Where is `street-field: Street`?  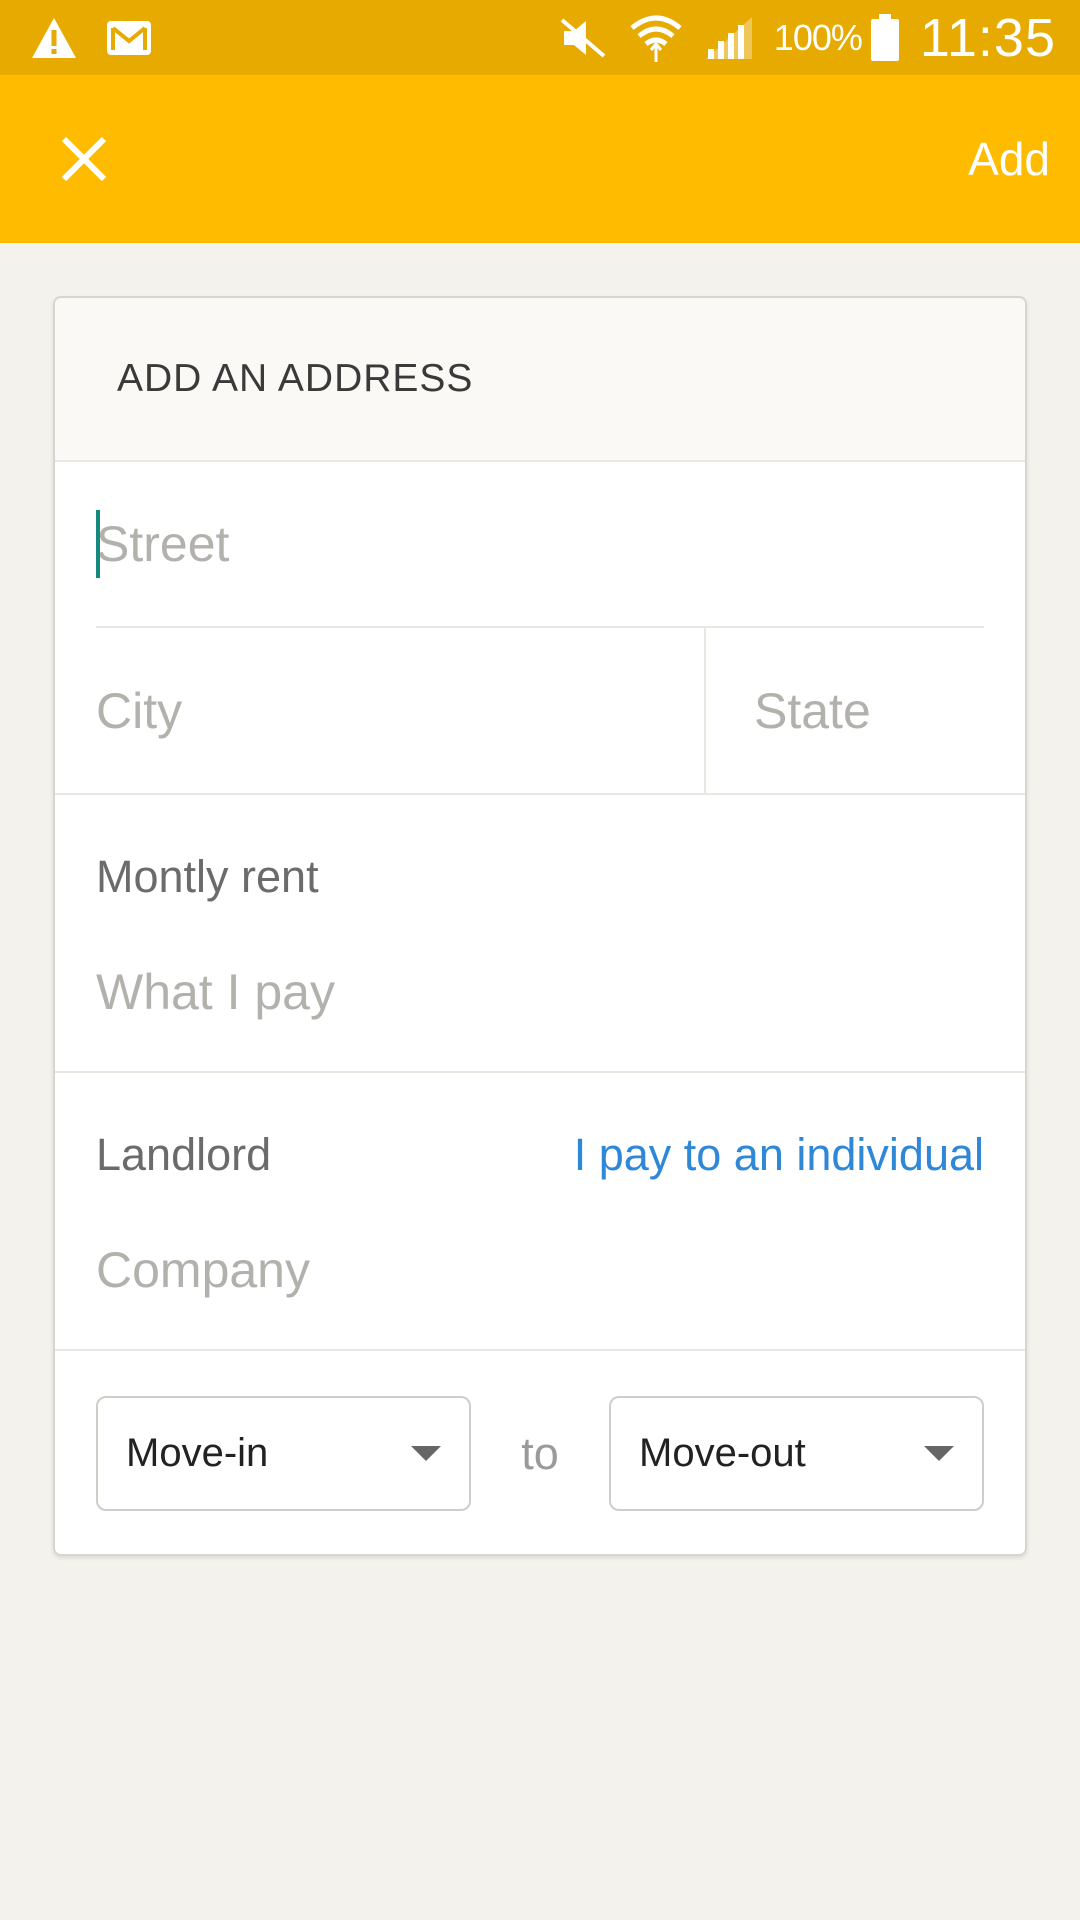 street-field: Street is located at coordinates (540, 545).